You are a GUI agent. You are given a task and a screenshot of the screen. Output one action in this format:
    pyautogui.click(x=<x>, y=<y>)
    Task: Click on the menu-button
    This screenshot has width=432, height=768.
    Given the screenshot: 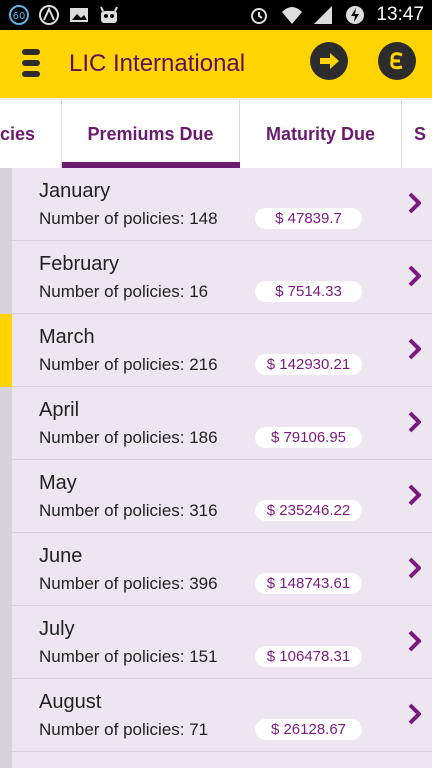 What is the action you would take?
    pyautogui.click(x=33, y=64)
    